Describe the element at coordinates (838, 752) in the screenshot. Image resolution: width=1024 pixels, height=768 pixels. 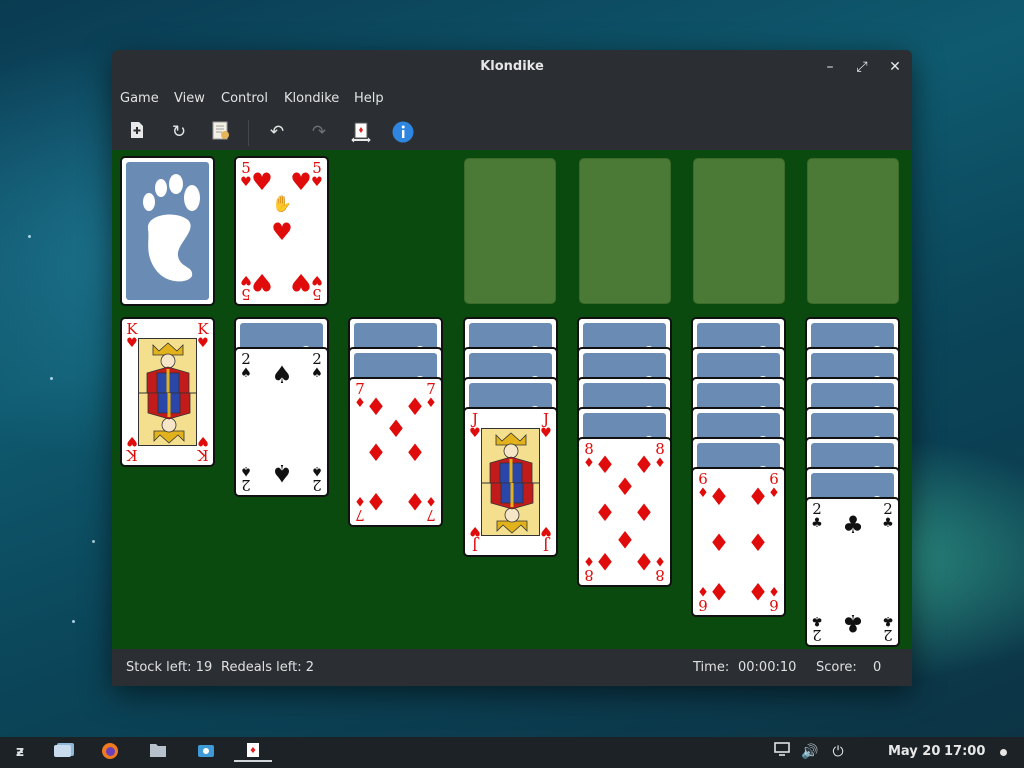
I see `power-icon: ⏻` at that location.